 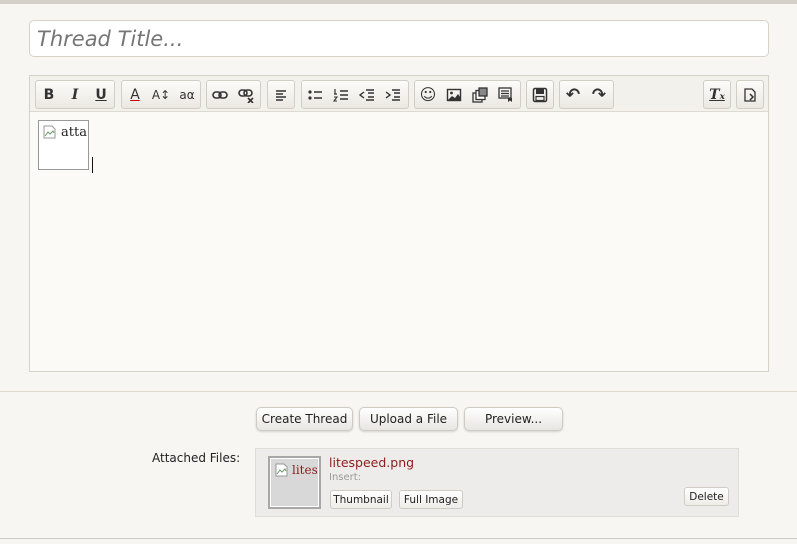 I want to click on insert-label: Insert:, so click(x=345, y=477).